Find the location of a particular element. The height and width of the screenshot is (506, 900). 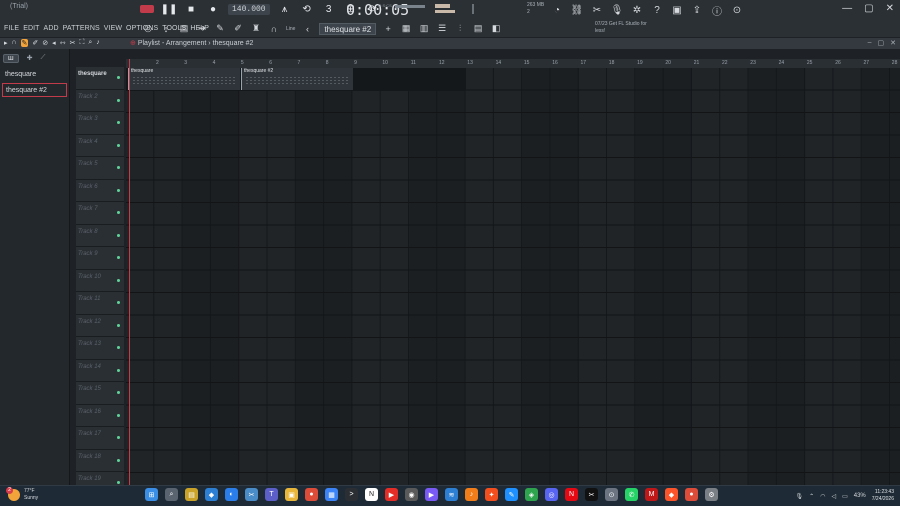

chrome2-icon: ● is located at coordinates (691, 494).